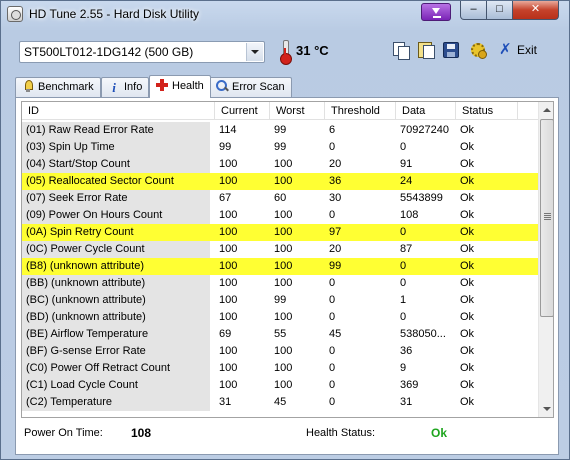 The width and height of the screenshot is (570, 460). What do you see at coordinates (225, 334) in the screenshot?
I see `current-cell: 69` at bounding box center [225, 334].